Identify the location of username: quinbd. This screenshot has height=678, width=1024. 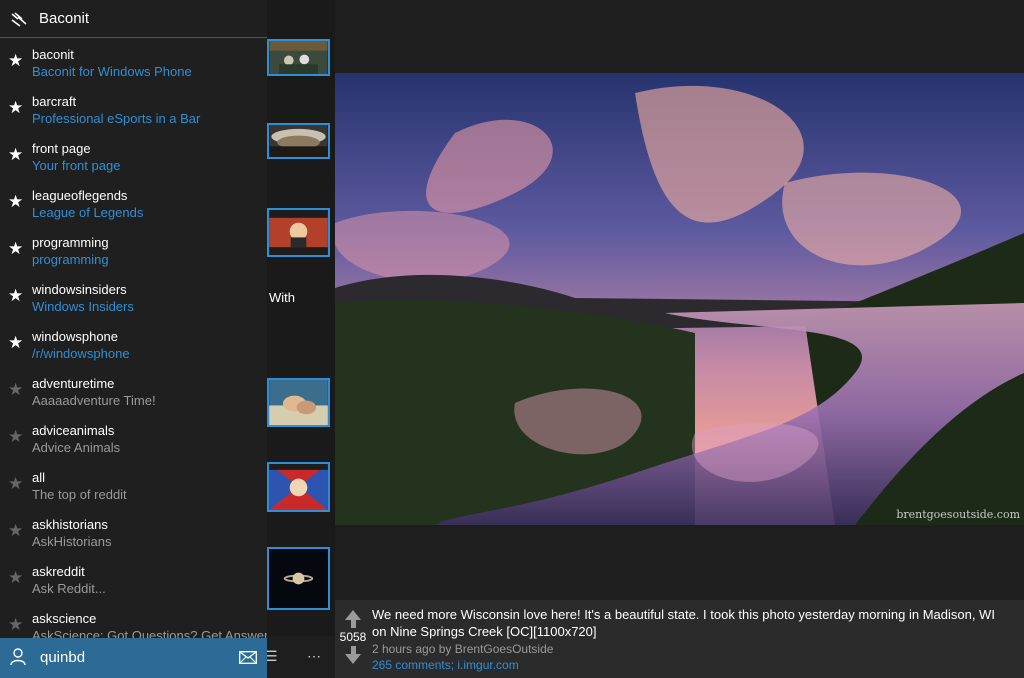
(62, 657).